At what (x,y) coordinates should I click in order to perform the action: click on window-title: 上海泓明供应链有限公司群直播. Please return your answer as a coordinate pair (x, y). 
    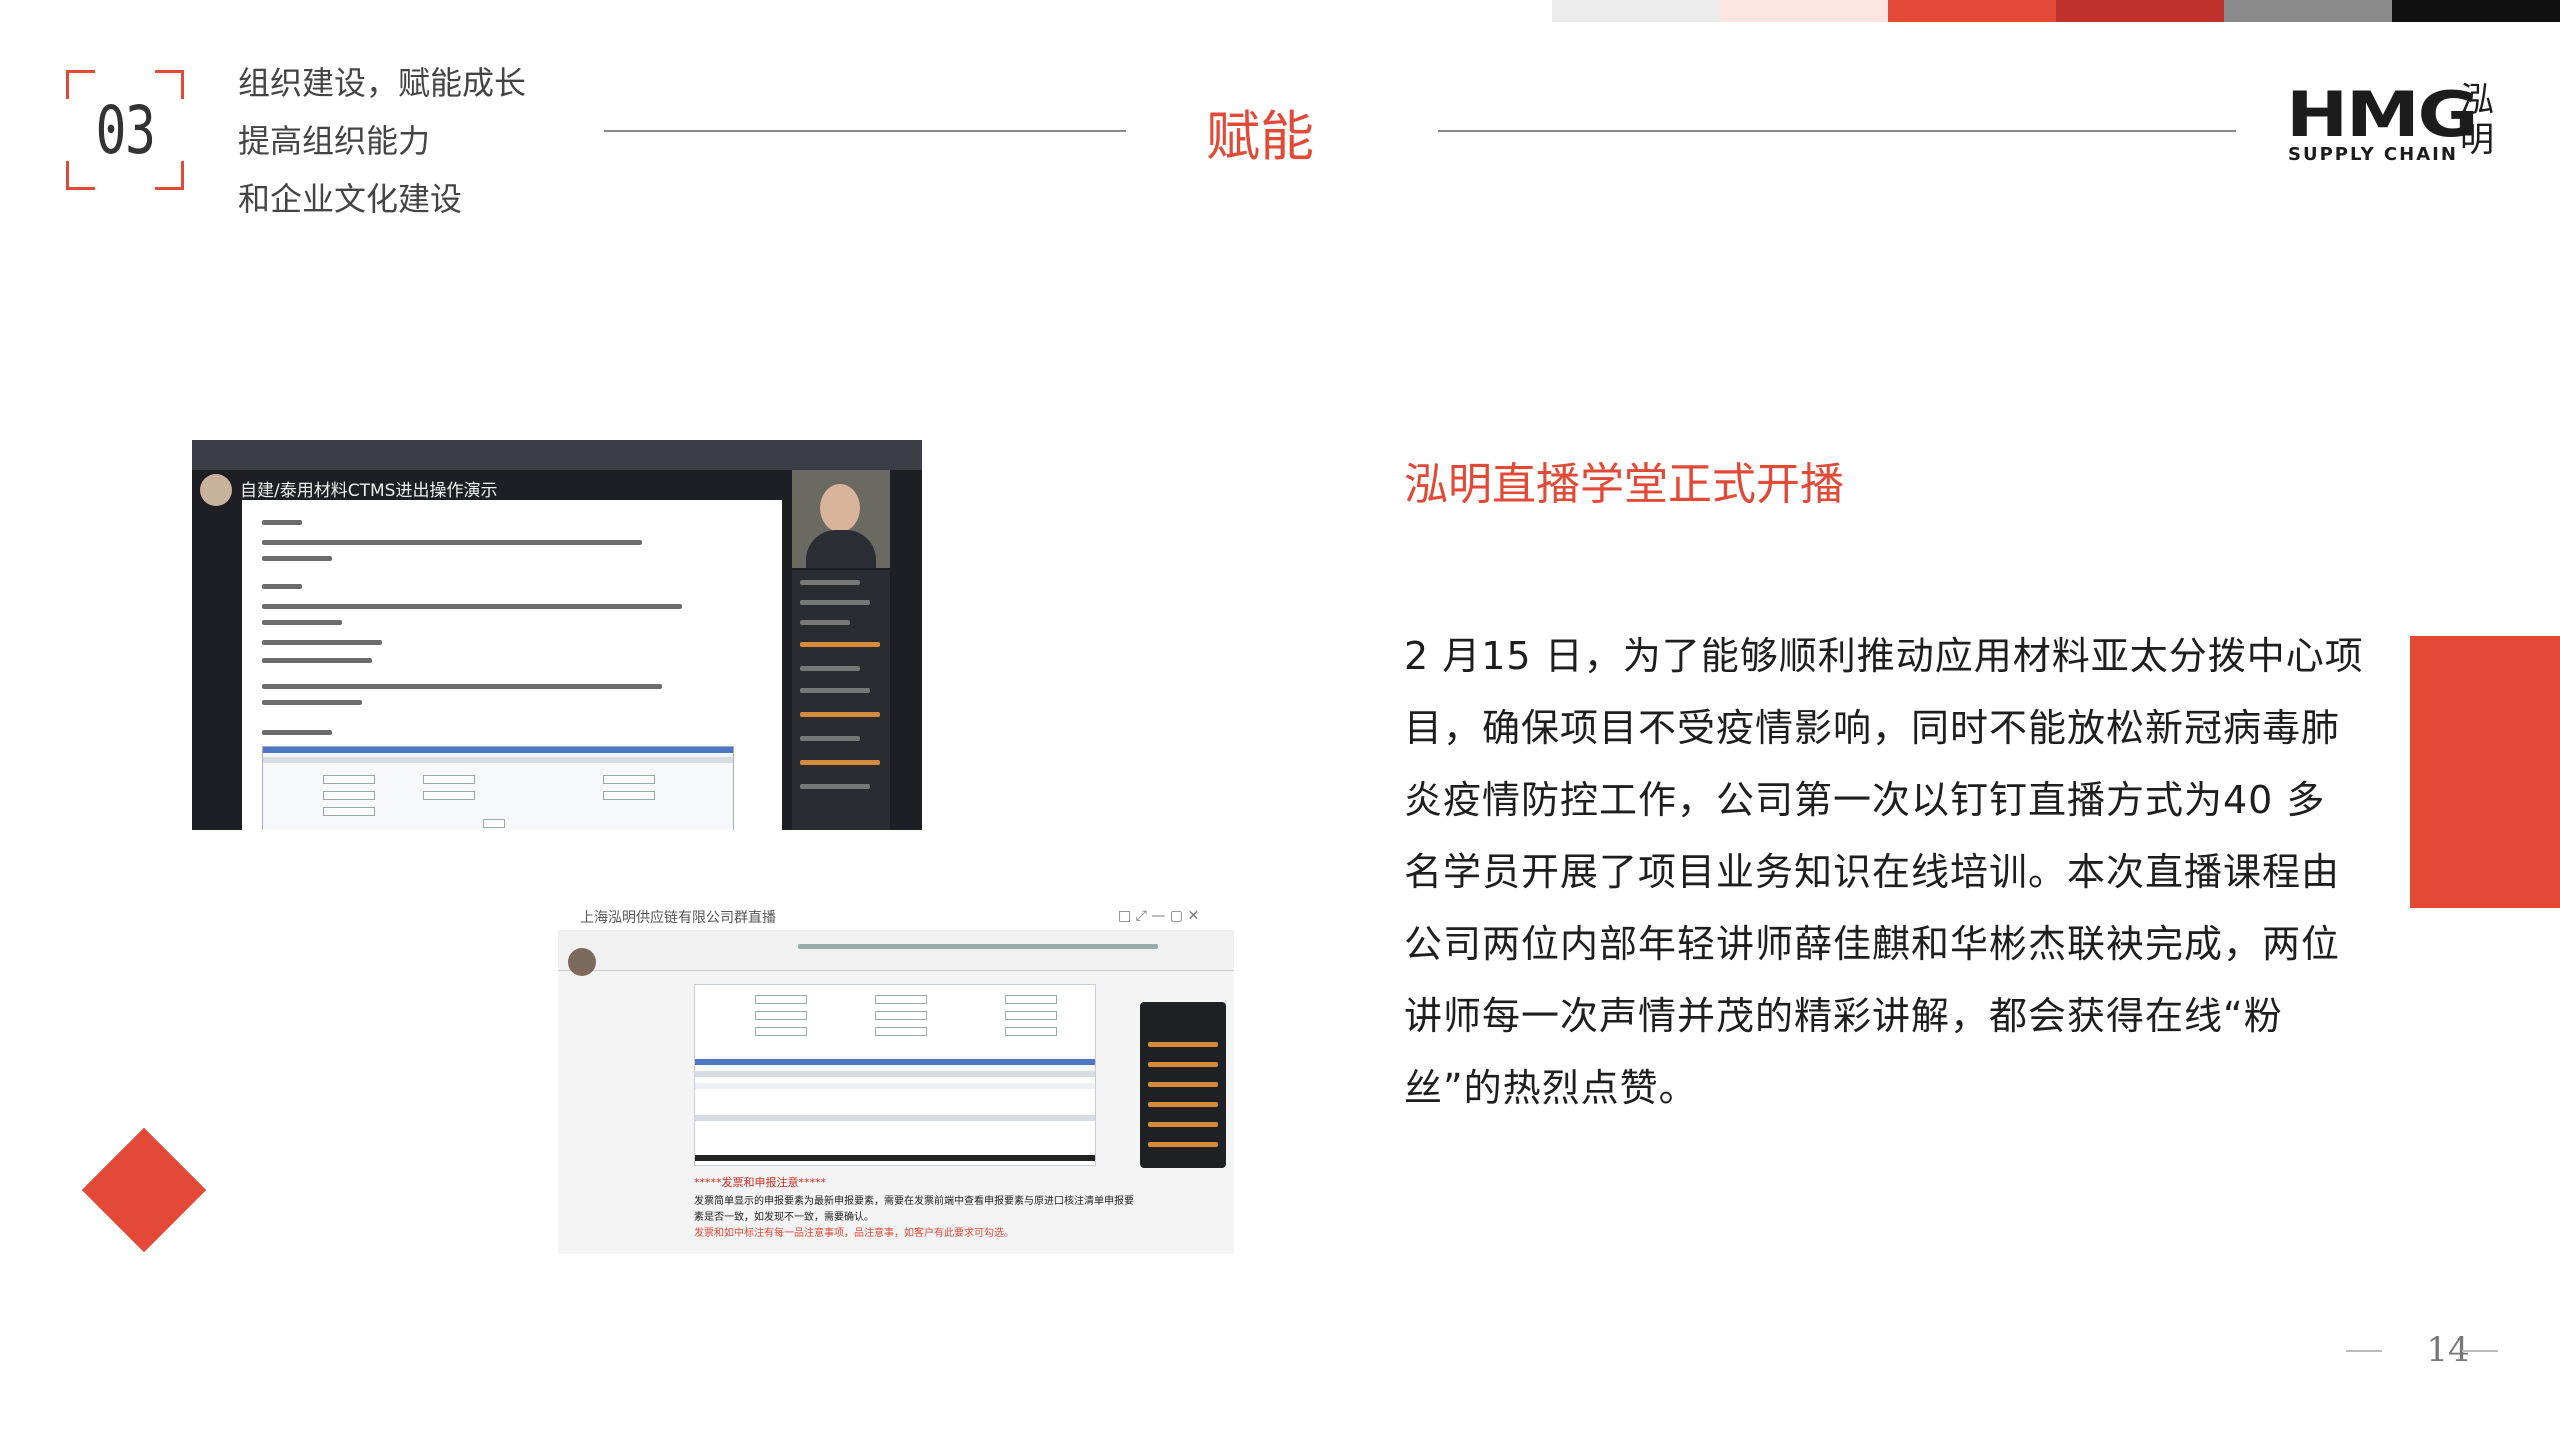
    Looking at the image, I should click on (678, 918).